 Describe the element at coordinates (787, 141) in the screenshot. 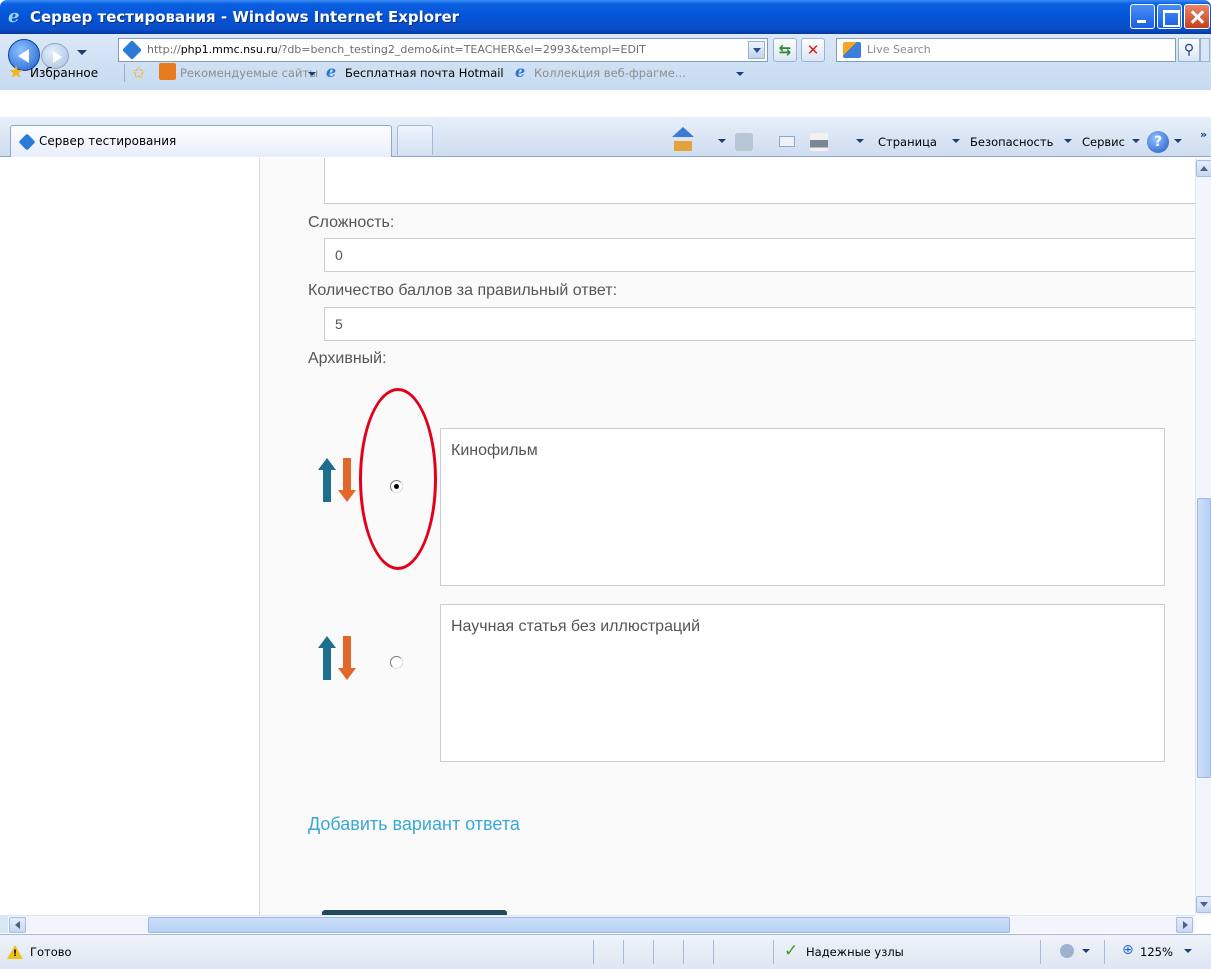

I see `mail-icon` at that location.